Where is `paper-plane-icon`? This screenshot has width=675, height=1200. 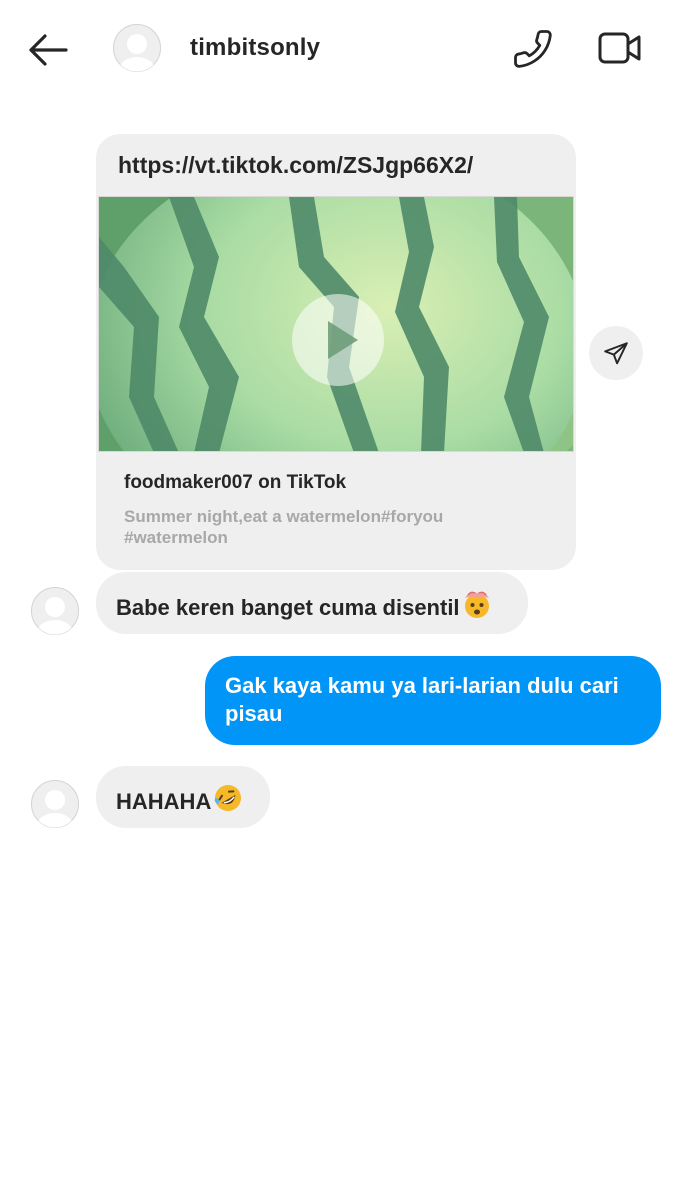
paper-plane-icon is located at coordinates (616, 353).